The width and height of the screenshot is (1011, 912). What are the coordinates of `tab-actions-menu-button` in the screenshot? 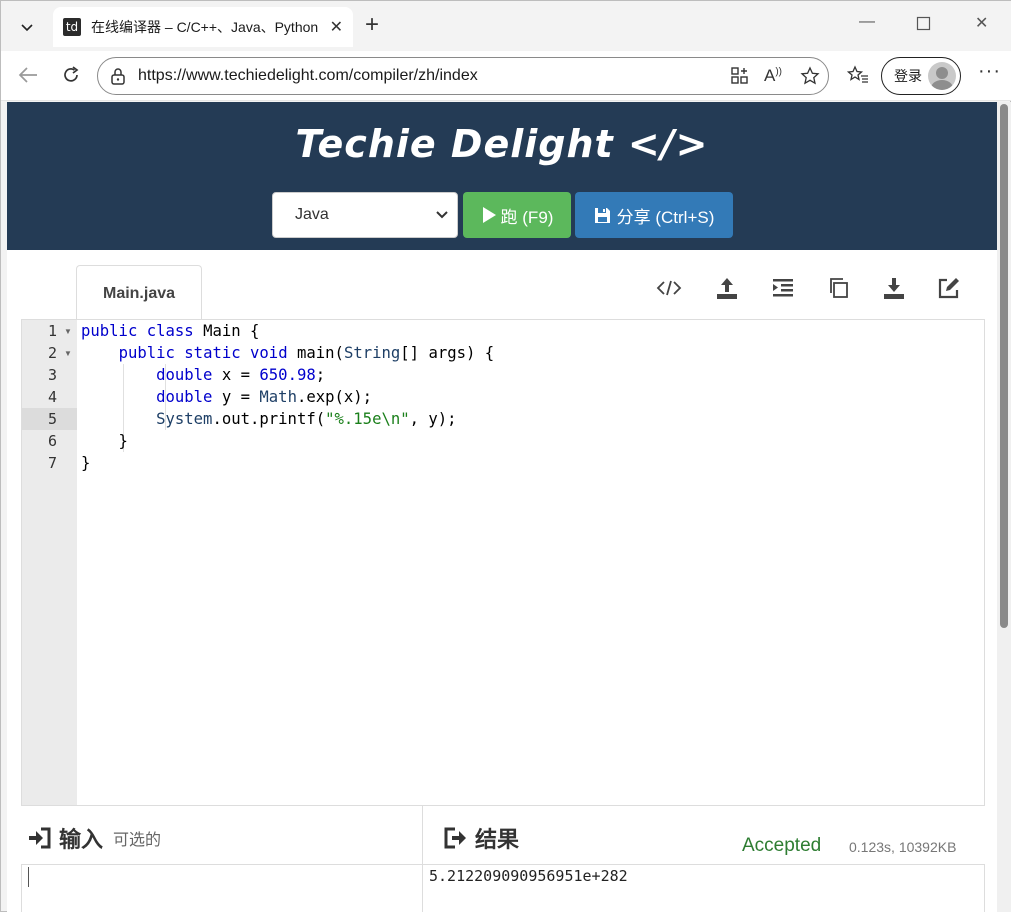 It's located at (27, 27).